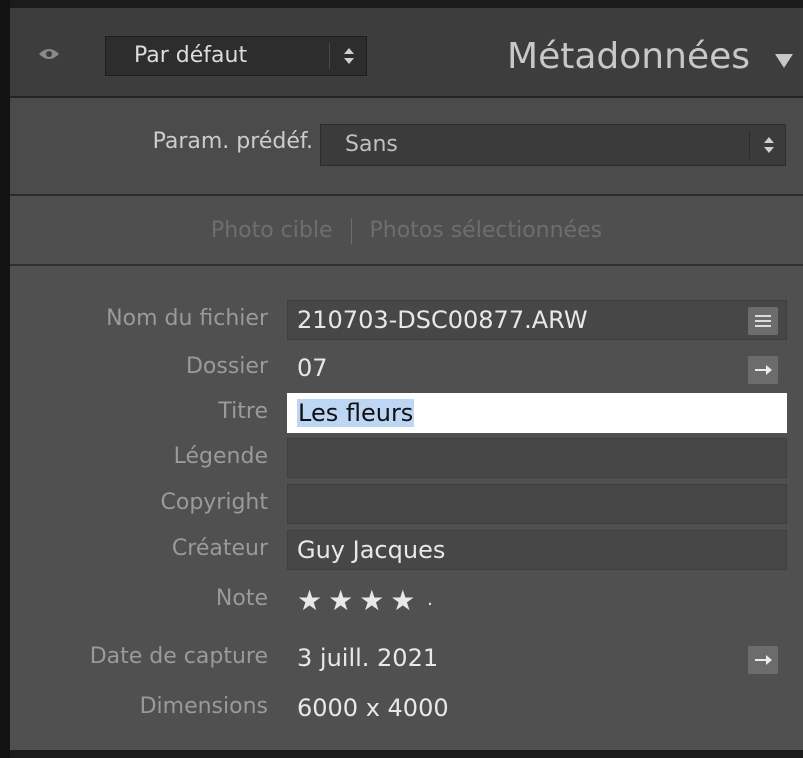  What do you see at coordinates (537, 504) in the screenshot?
I see `copyright-field` at bounding box center [537, 504].